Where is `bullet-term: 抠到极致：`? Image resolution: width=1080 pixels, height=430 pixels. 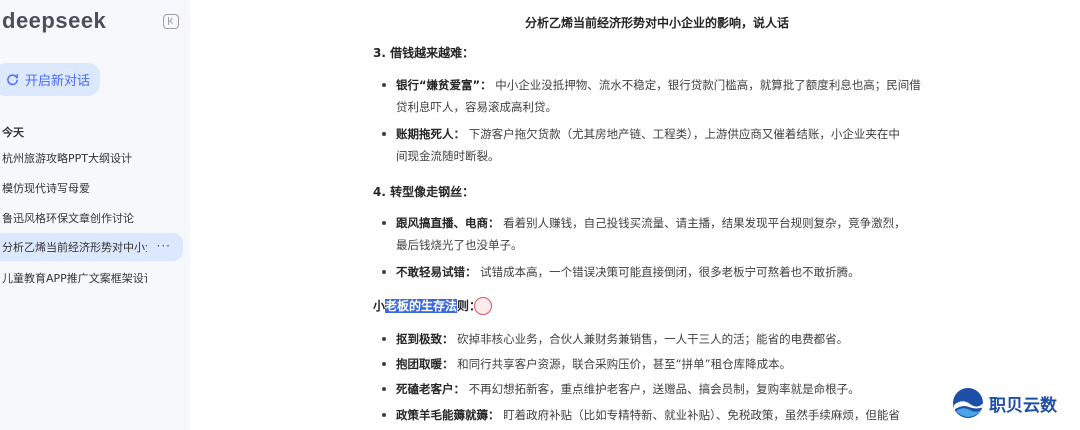 bullet-term: 抠到极致： is located at coordinates (425, 339).